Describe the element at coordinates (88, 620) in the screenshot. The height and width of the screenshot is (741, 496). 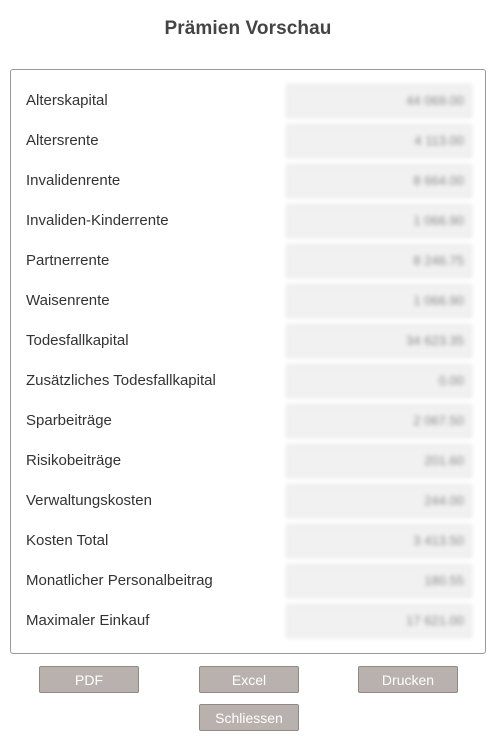
I see `row-label: Maximaler Einkauf` at that location.